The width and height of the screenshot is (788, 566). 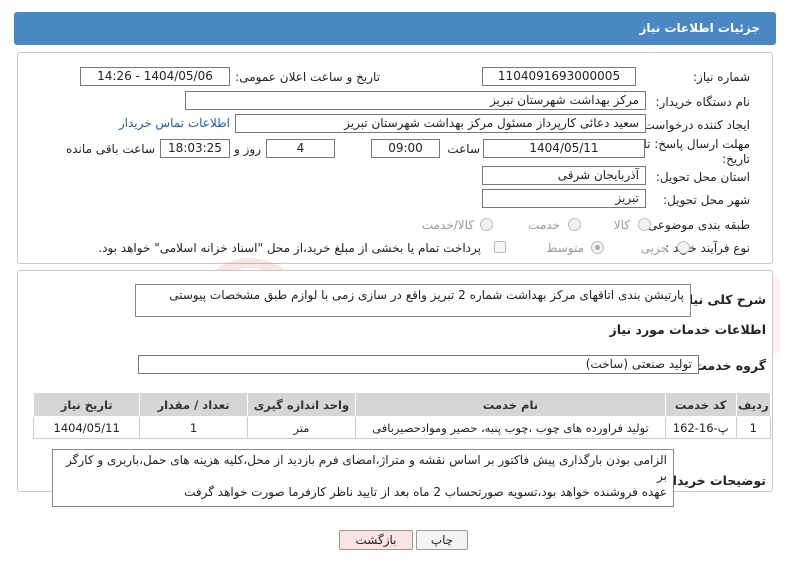 What do you see at coordinates (564, 198) in the screenshot?
I see `city-field: تبریز` at bounding box center [564, 198].